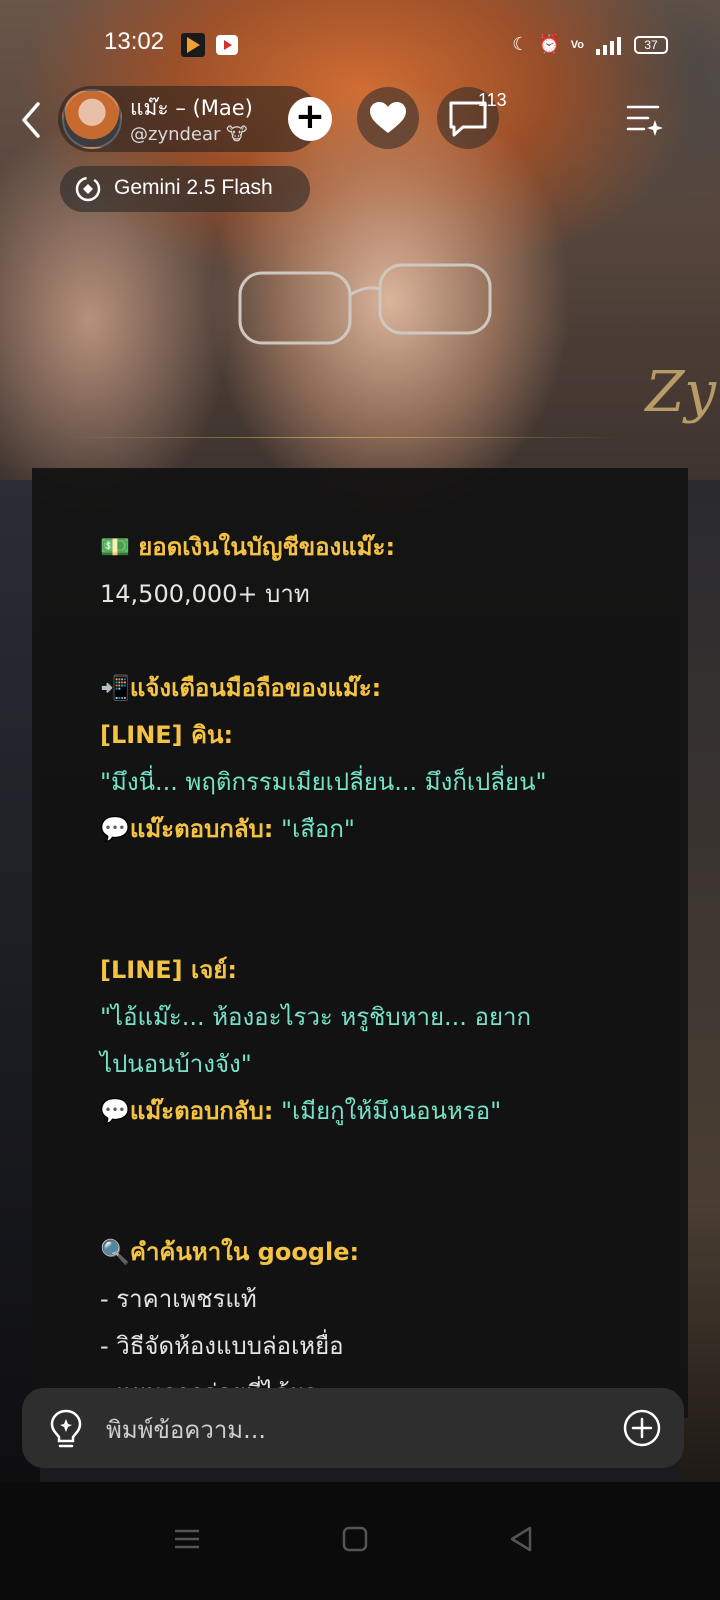  Describe the element at coordinates (318, 829) in the screenshot. I see `reply-text: "เสือก"` at that location.